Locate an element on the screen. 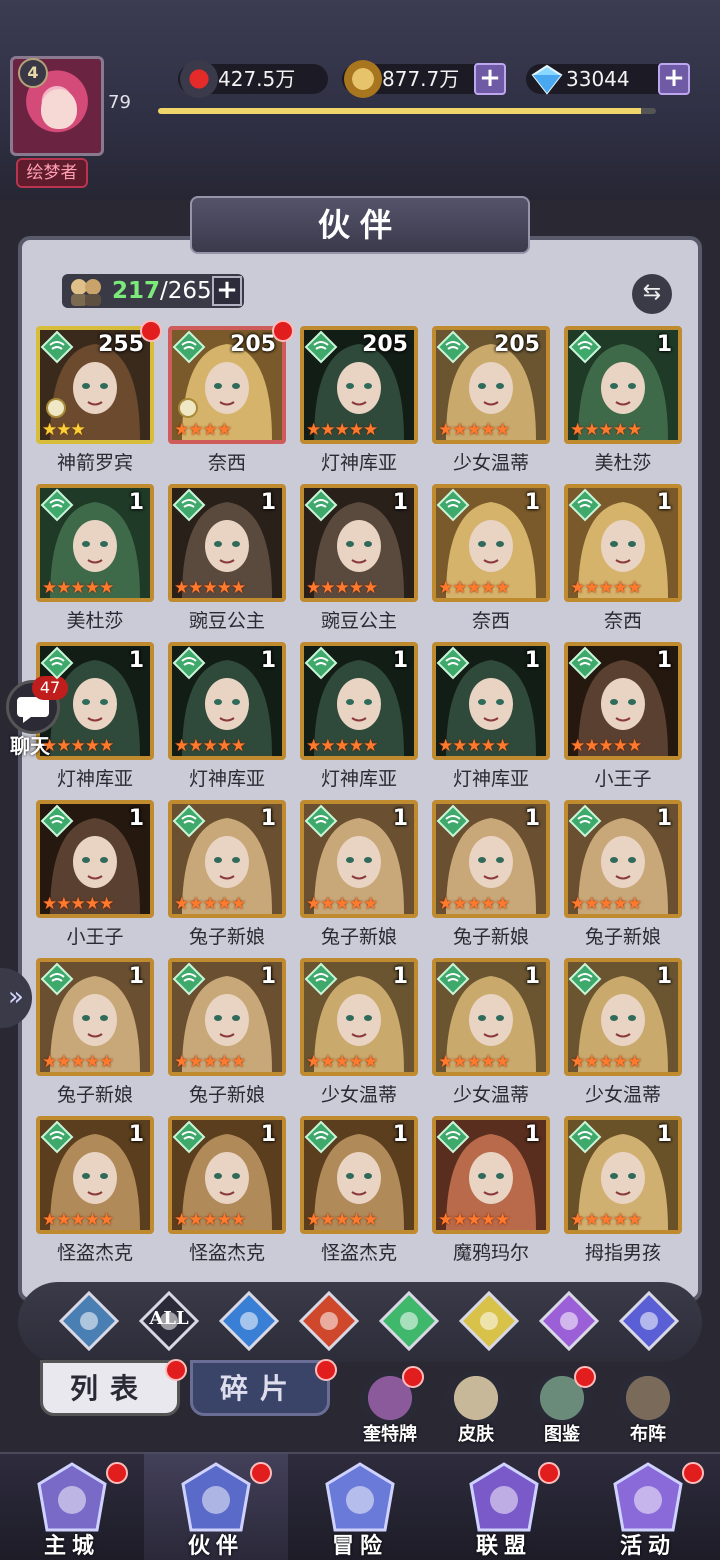  filter-light-element-button is located at coordinates (489, 1321).